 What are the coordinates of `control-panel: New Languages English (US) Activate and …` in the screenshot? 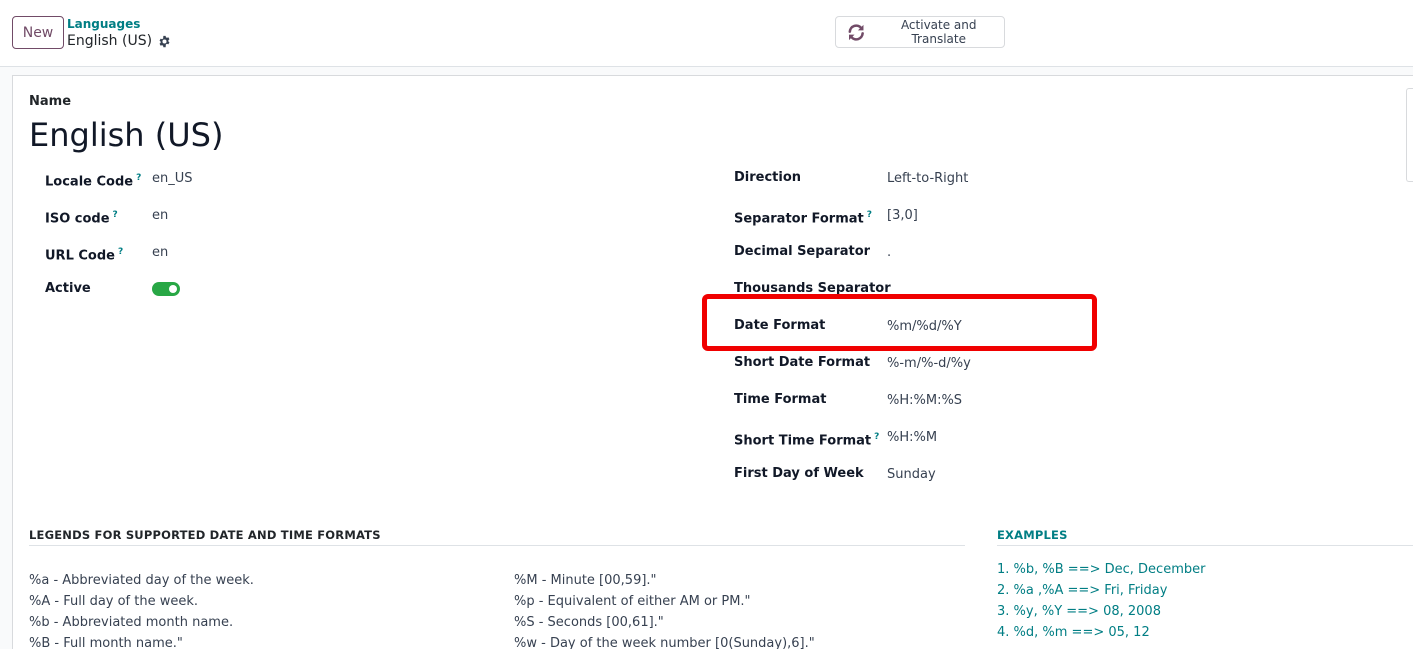 It's located at (706, 33).